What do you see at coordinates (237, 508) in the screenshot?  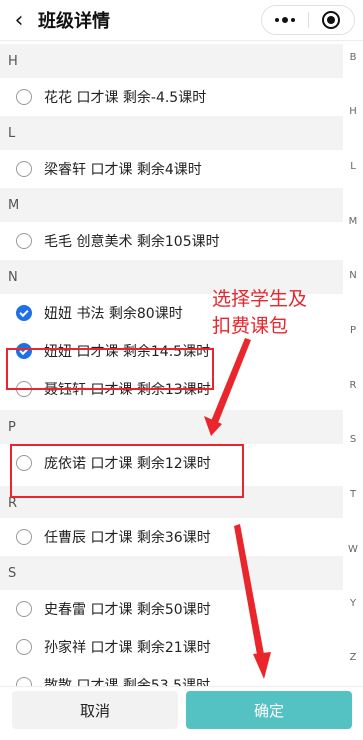 I see `annotation-arrows` at bounding box center [237, 508].